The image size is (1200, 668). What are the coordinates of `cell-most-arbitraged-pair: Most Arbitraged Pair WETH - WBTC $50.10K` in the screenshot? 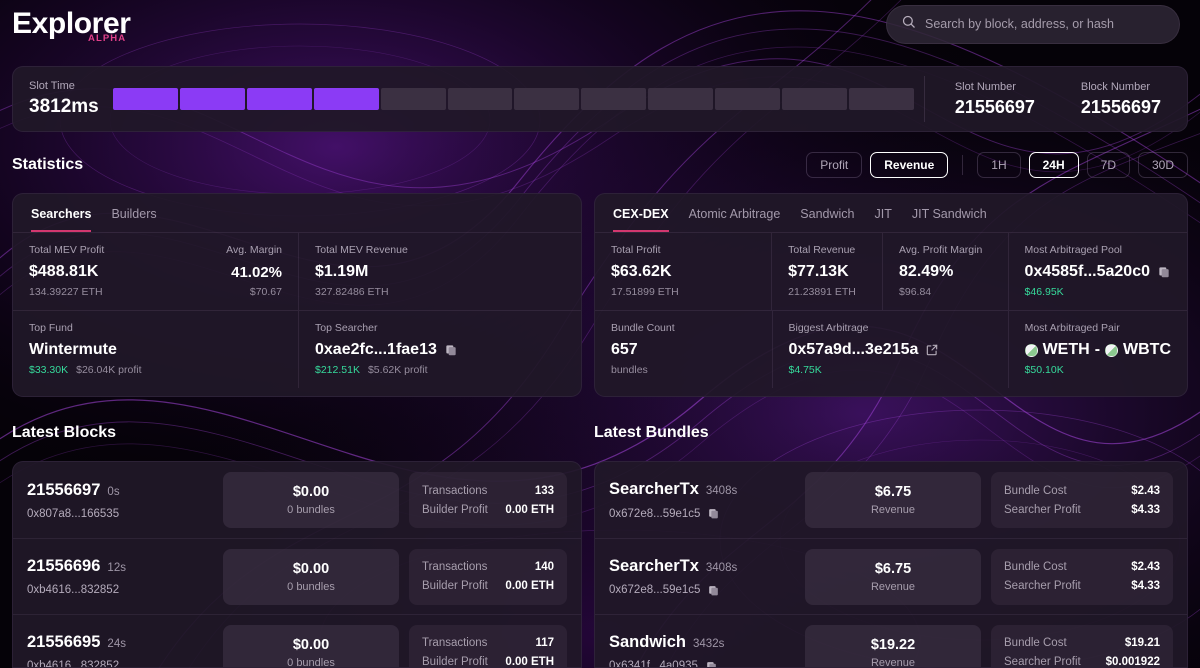 It's located at (1097, 349).